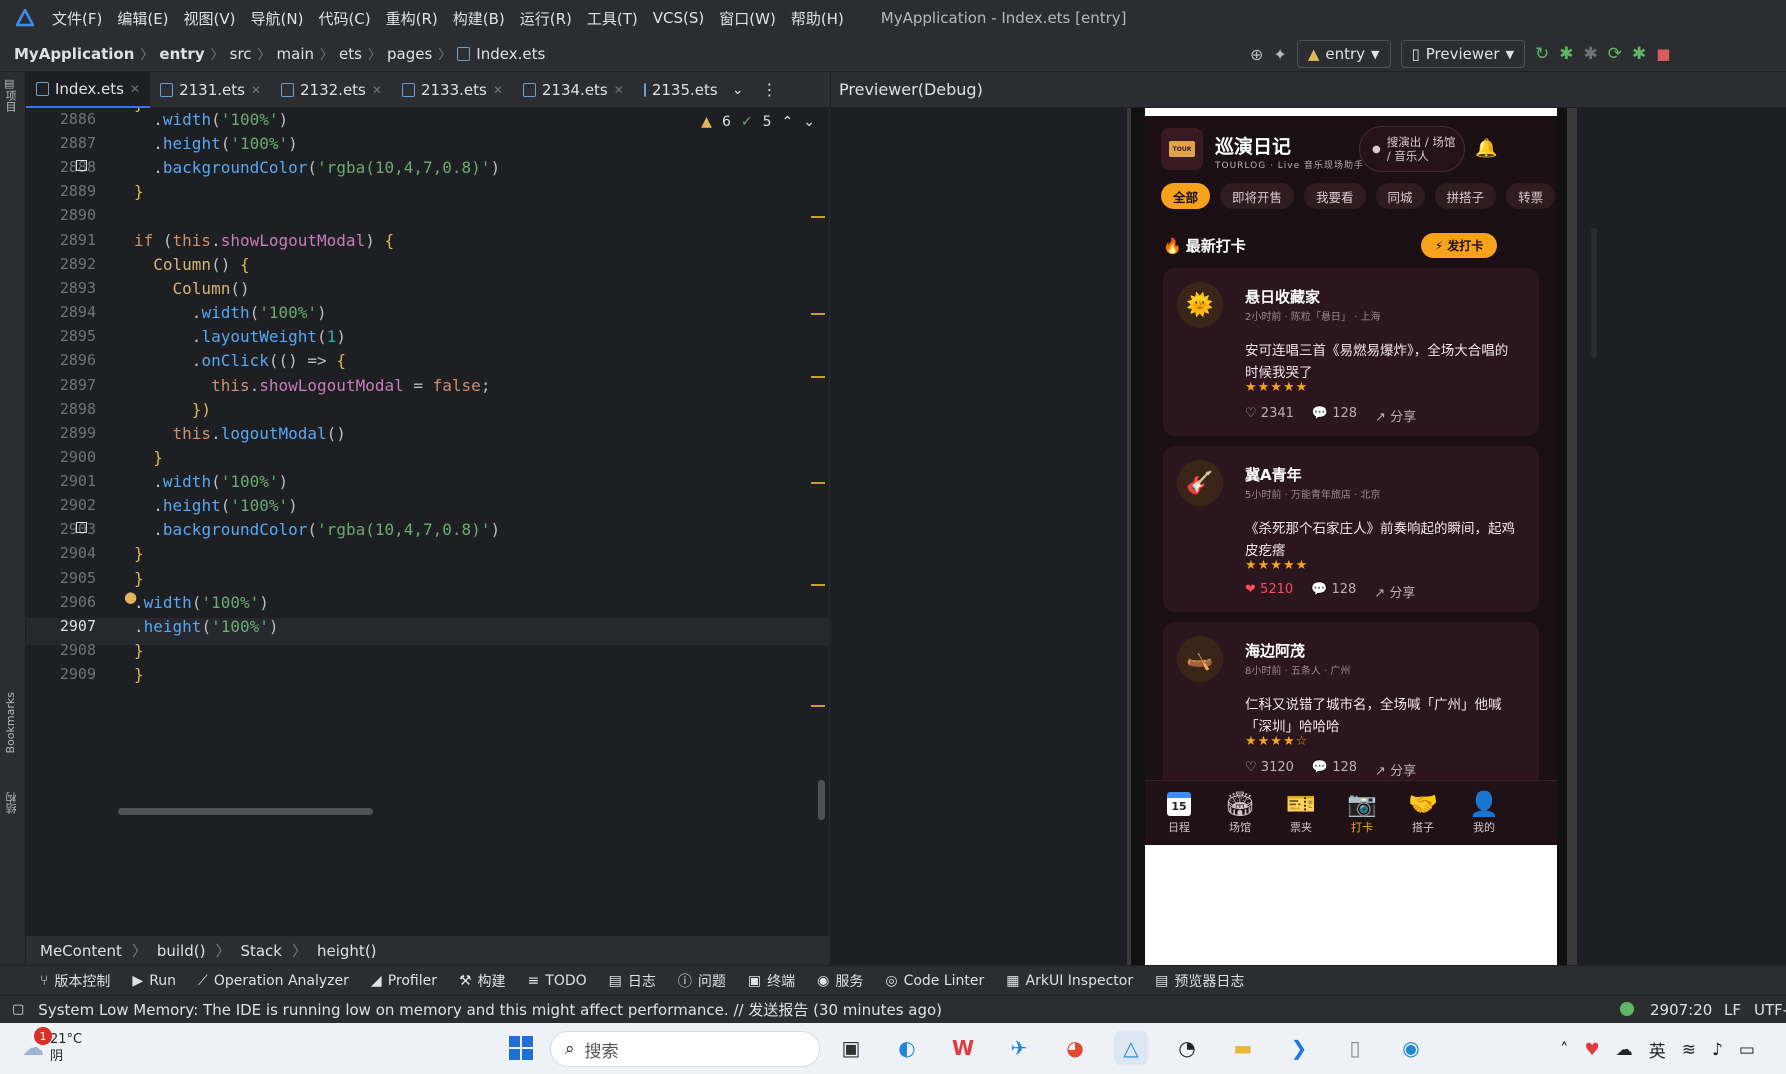 The image size is (1786, 1074). Describe the element at coordinates (1179, 812) in the screenshot. I see `nav-schedule: 15 日程` at that location.